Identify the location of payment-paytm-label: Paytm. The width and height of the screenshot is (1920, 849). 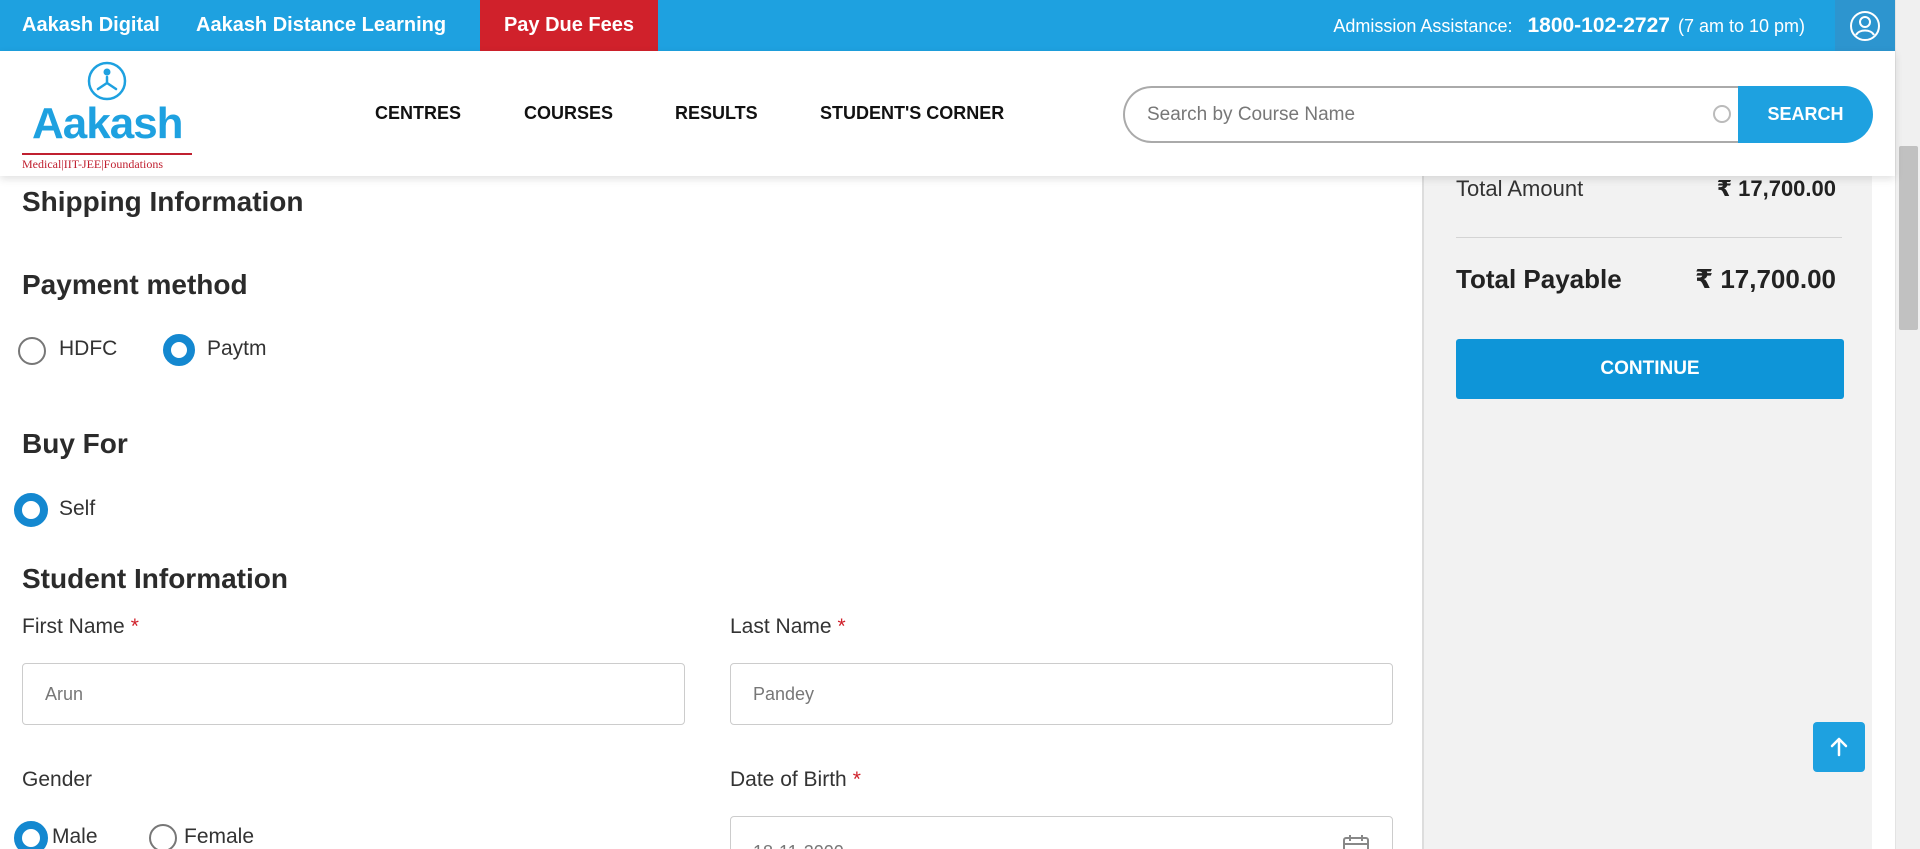
(237, 349).